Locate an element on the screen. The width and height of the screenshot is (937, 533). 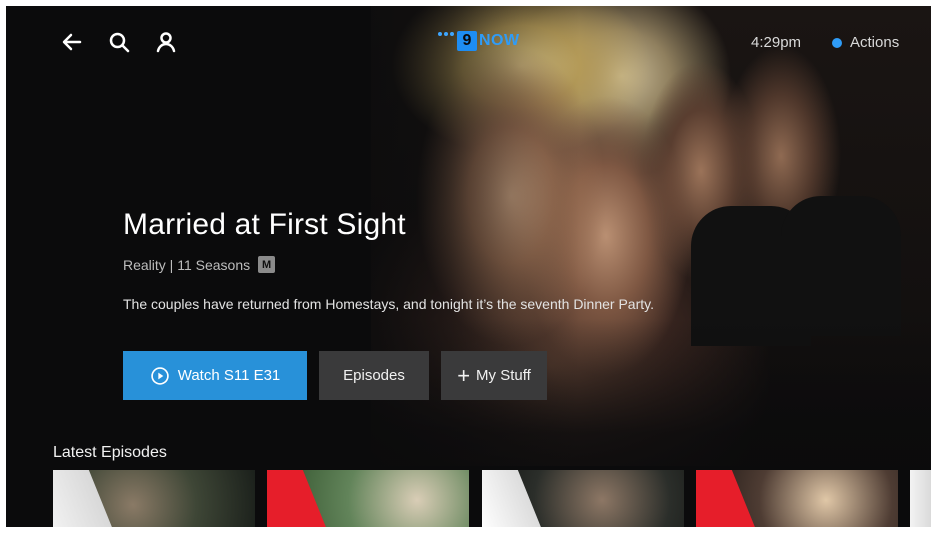
search-button is located at coordinates (119, 42).